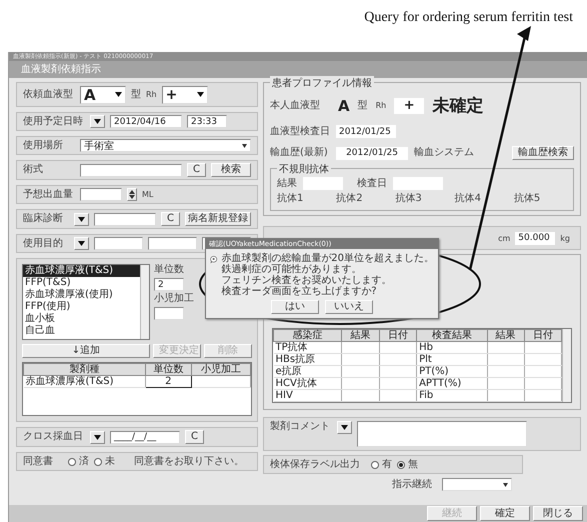 This screenshot has width=587, height=522. What do you see at coordinates (308, 348) in the screenshot?
I see `table-cell: TP抗体` at bounding box center [308, 348].